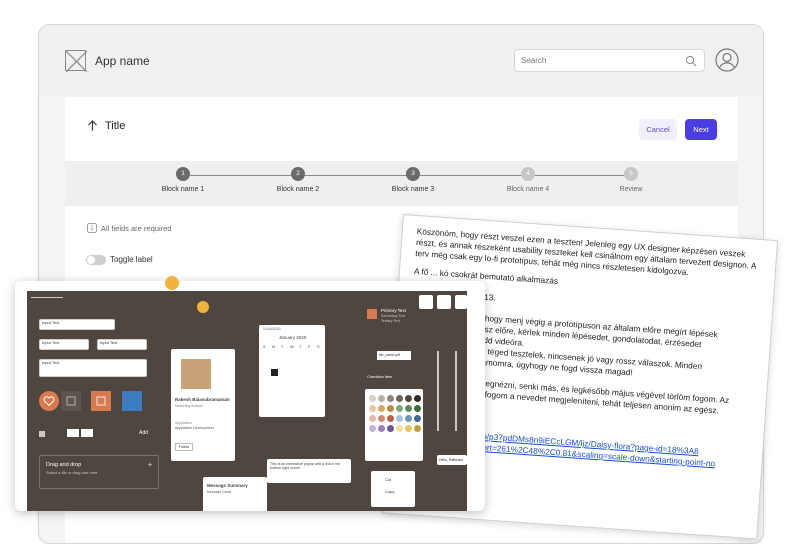 Image resolution: width=800 pixels, height=544 pixels. Describe the element at coordinates (452, 460) in the screenshot. I see `greeting-chip: Hello, Rathnam` at that location.